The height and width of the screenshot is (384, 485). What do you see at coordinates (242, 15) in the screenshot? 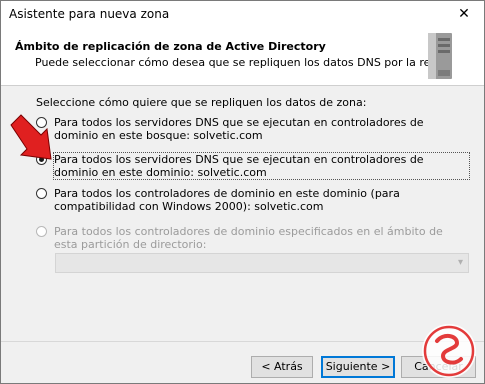
I see `title-bar: Asistente para nueva zona ✕` at bounding box center [242, 15].